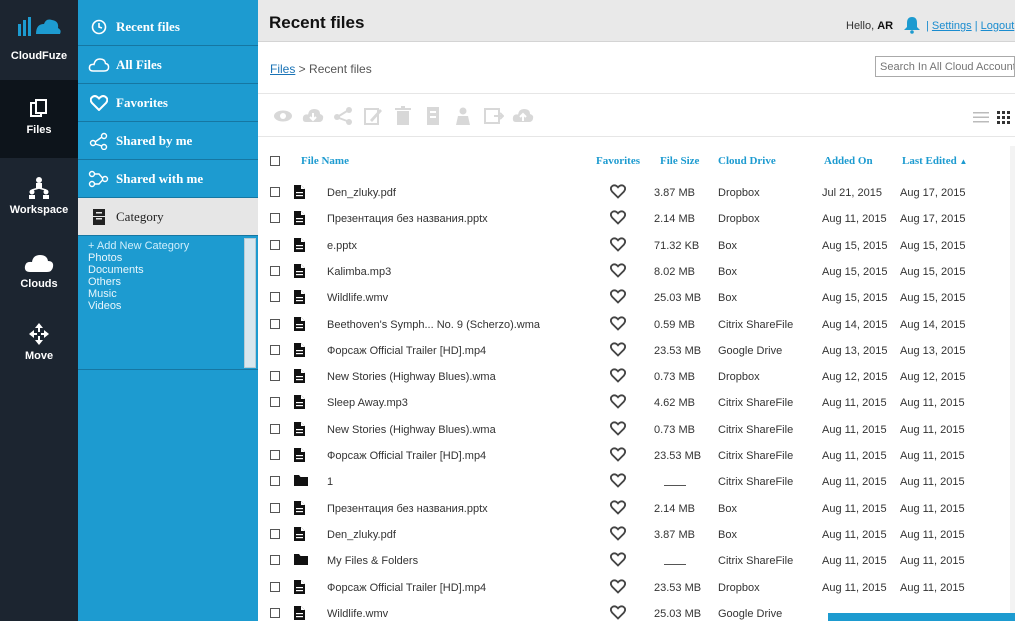 The image size is (1015, 621). Describe the element at coordinates (493, 116) in the screenshot. I see `move-icon` at that location.